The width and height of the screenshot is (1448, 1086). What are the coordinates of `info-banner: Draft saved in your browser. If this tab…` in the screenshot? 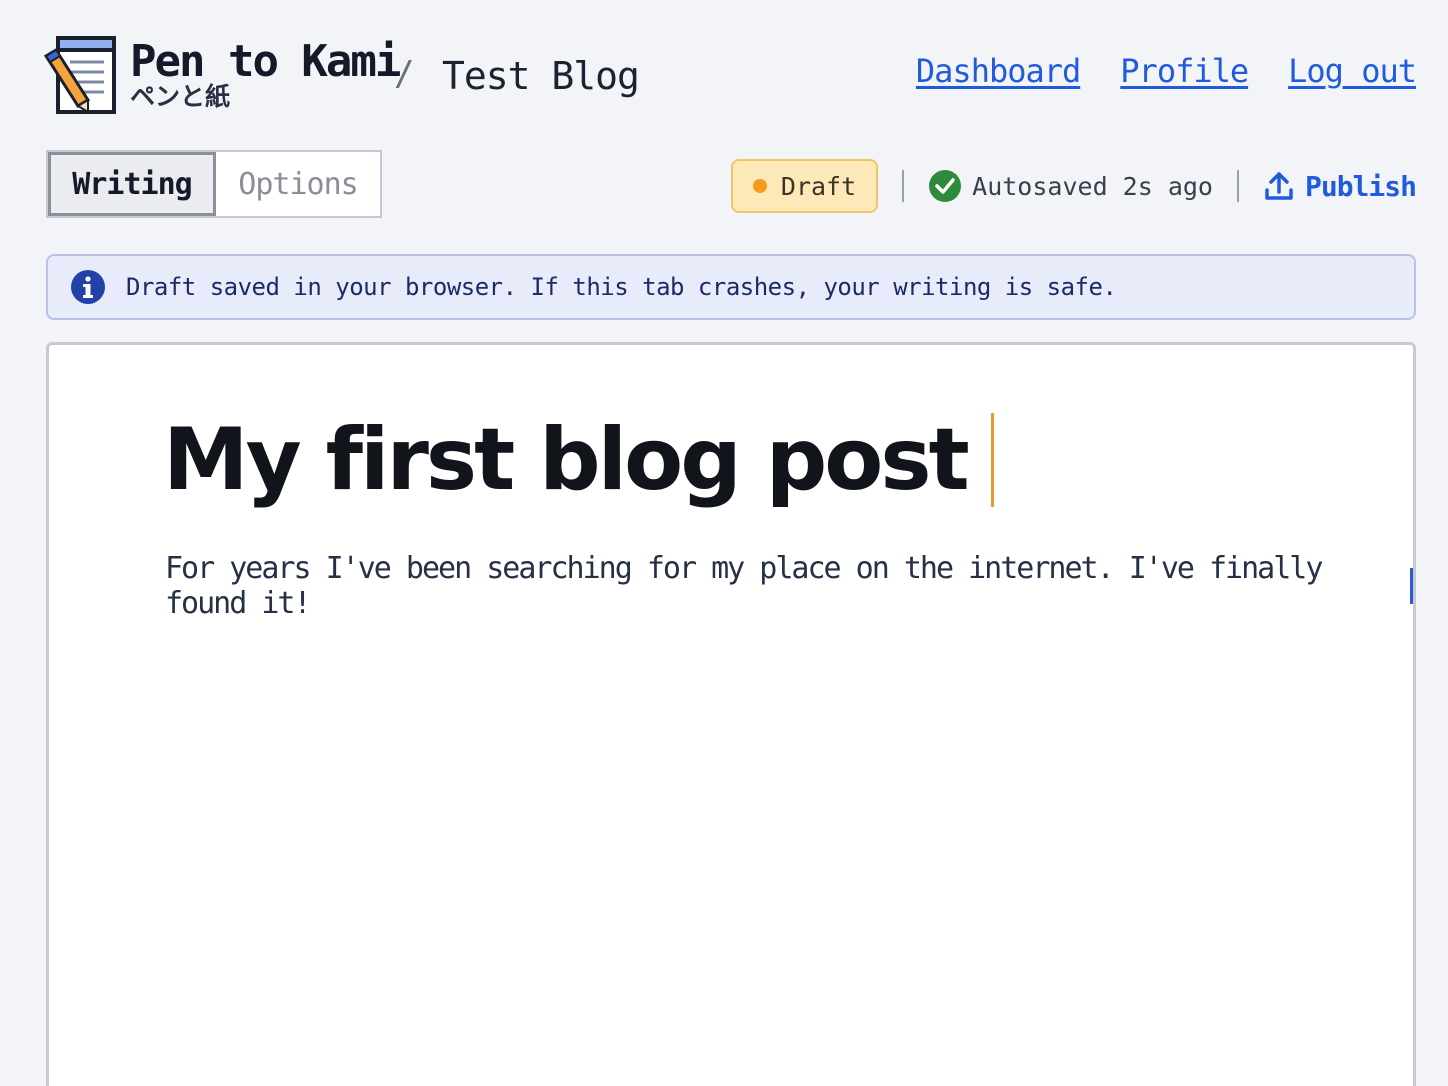 It's located at (731, 287).